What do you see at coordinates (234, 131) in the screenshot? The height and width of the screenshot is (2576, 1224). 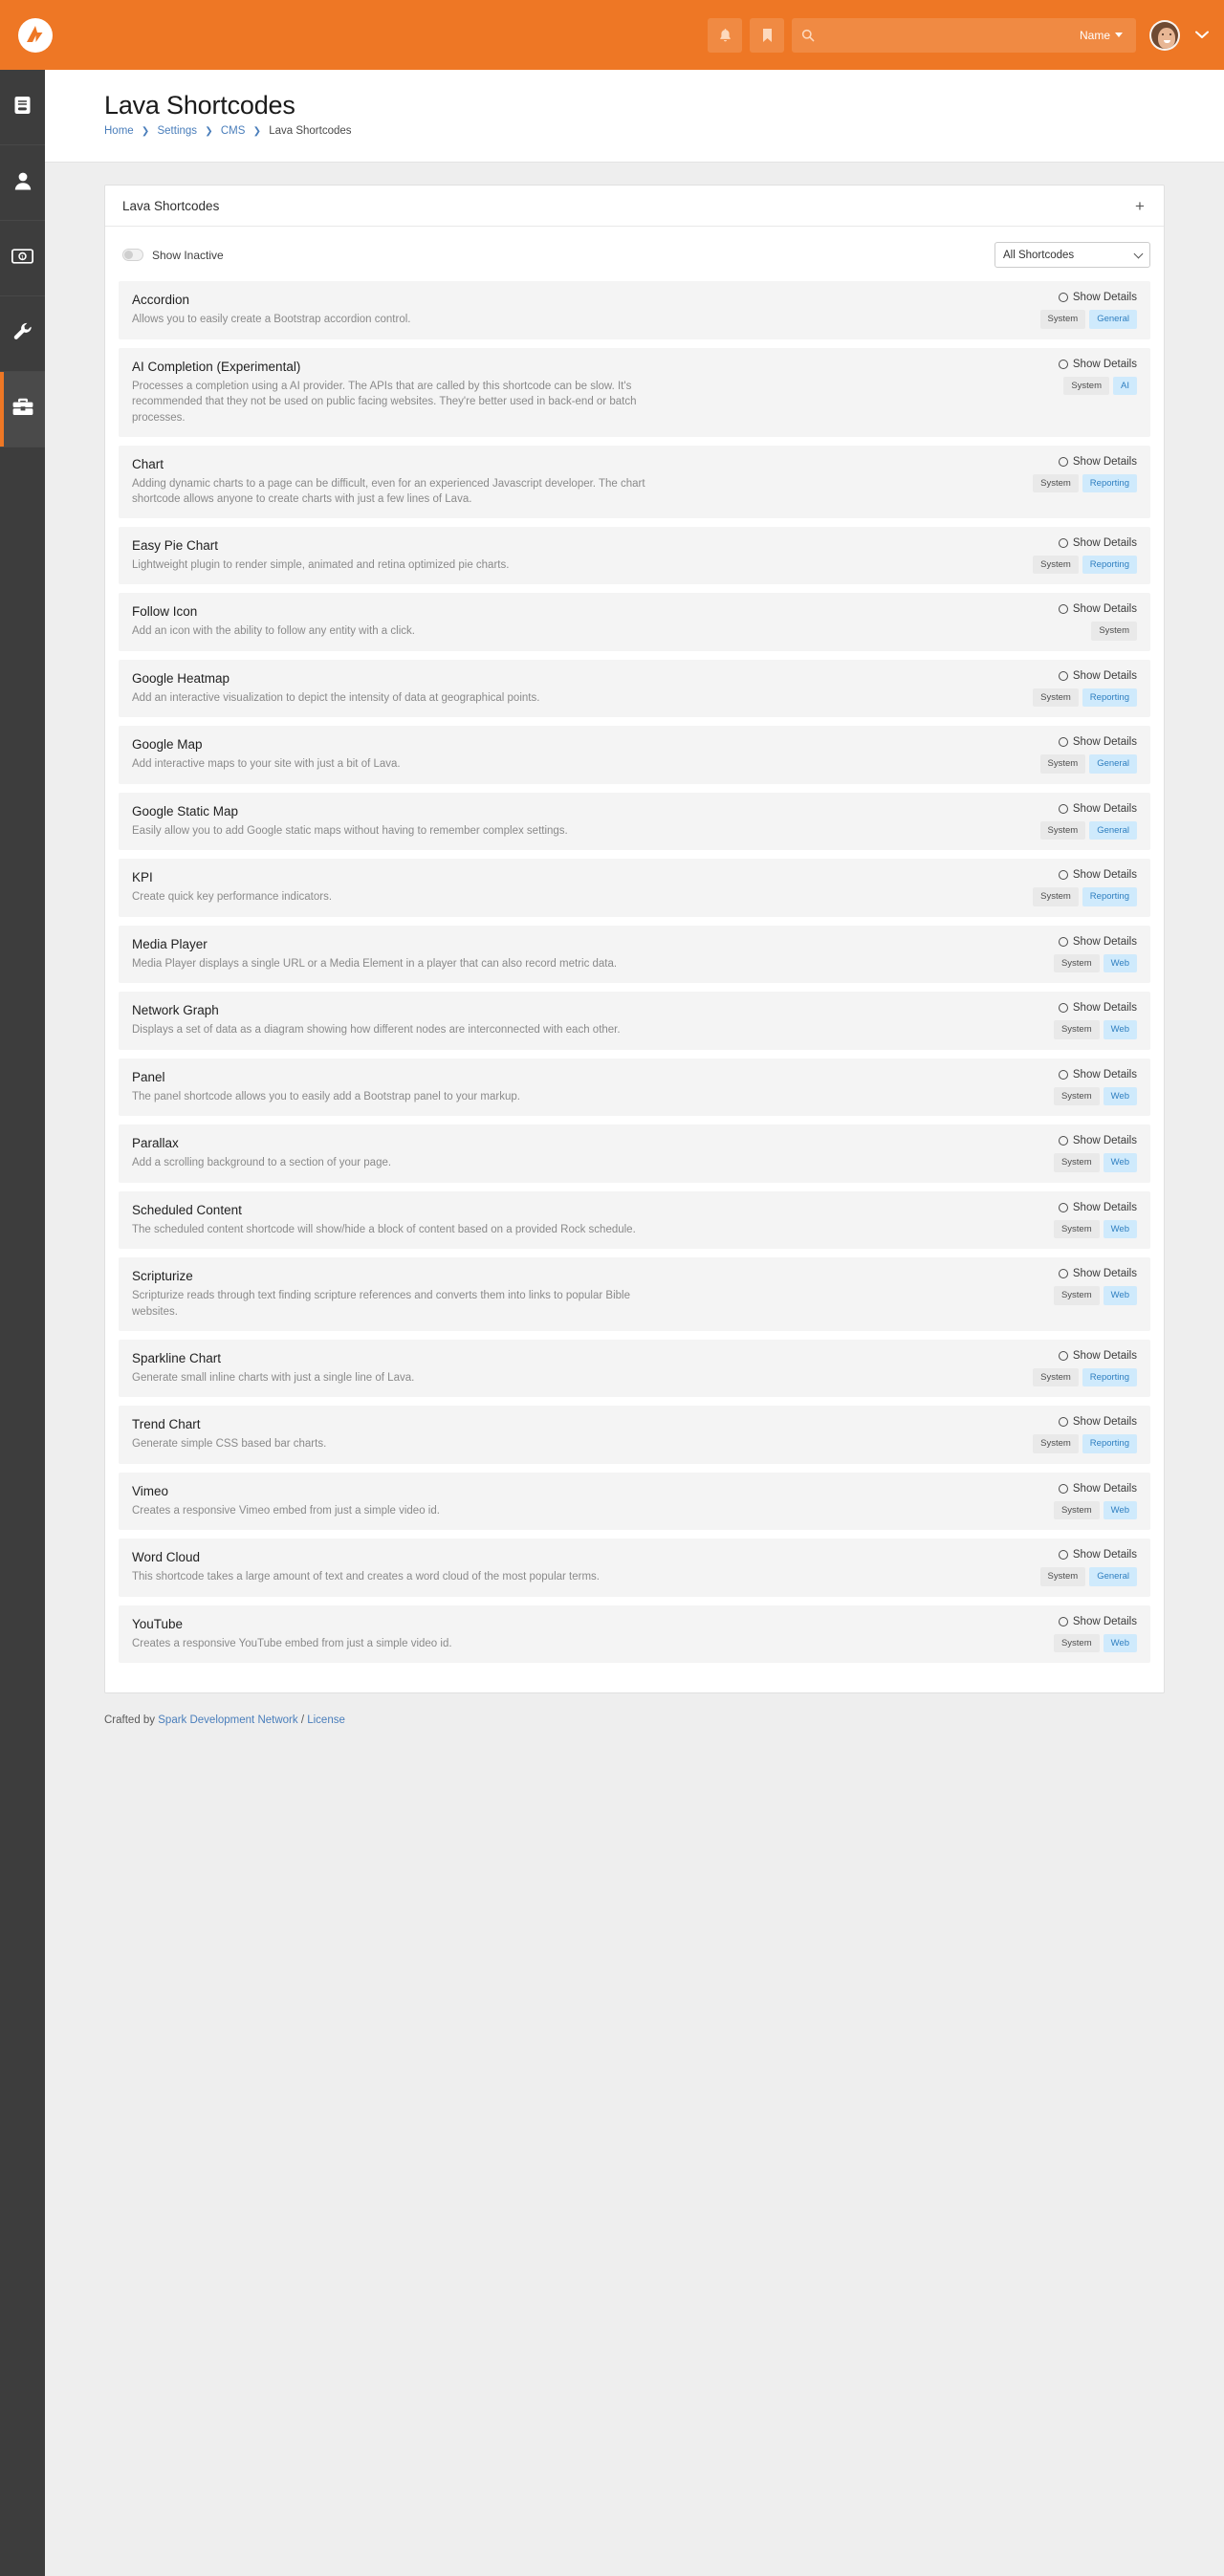 I see `breadcrumb-item-cms: CMS` at bounding box center [234, 131].